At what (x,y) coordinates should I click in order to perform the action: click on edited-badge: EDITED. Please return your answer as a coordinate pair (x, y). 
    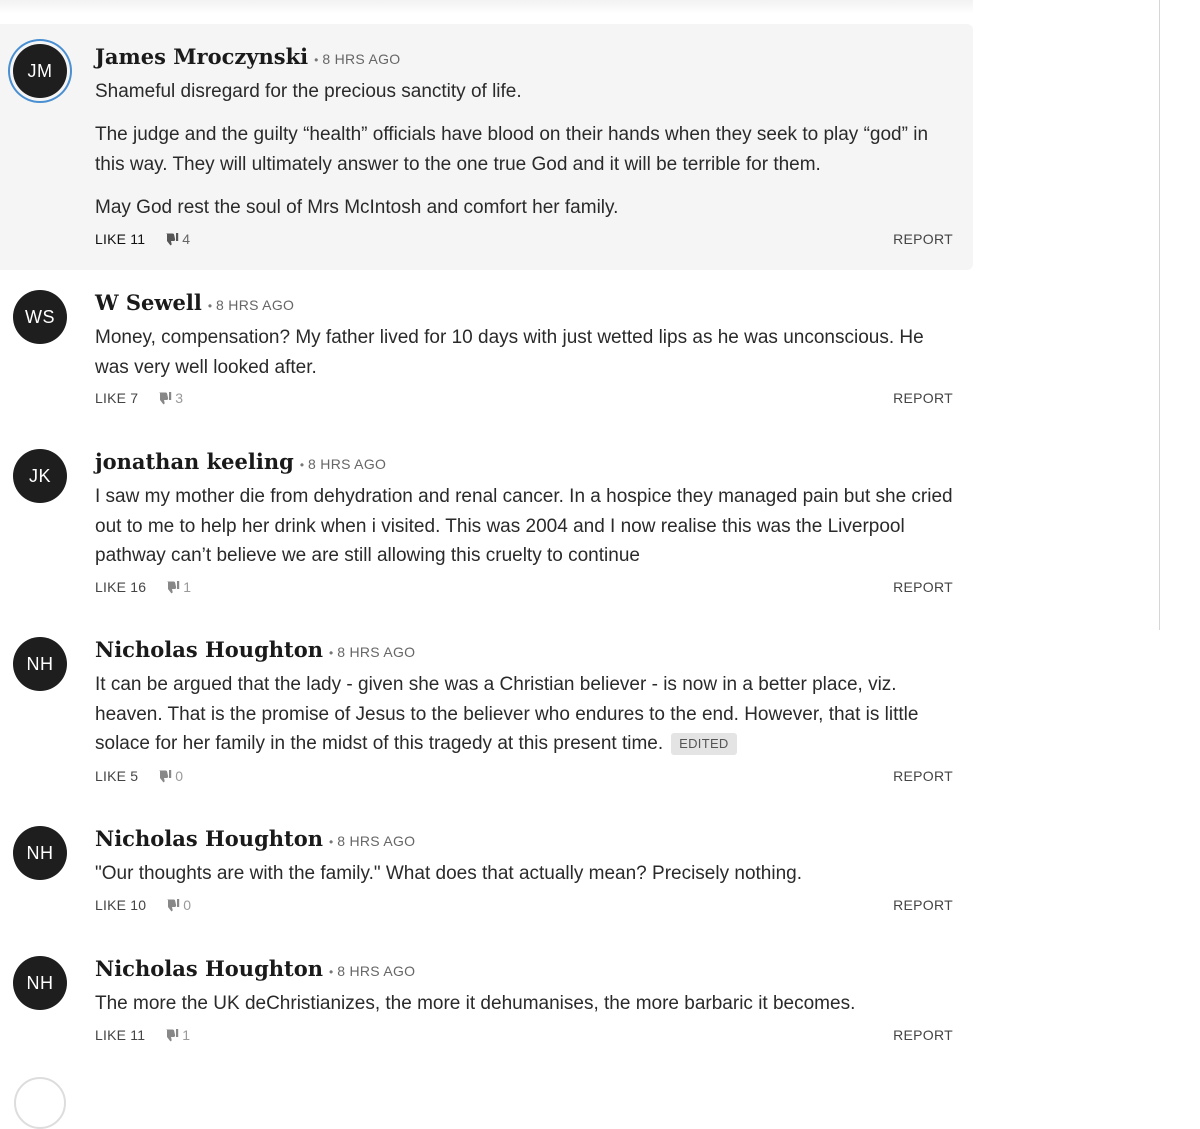
    Looking at the image, I should click on (704, 744).